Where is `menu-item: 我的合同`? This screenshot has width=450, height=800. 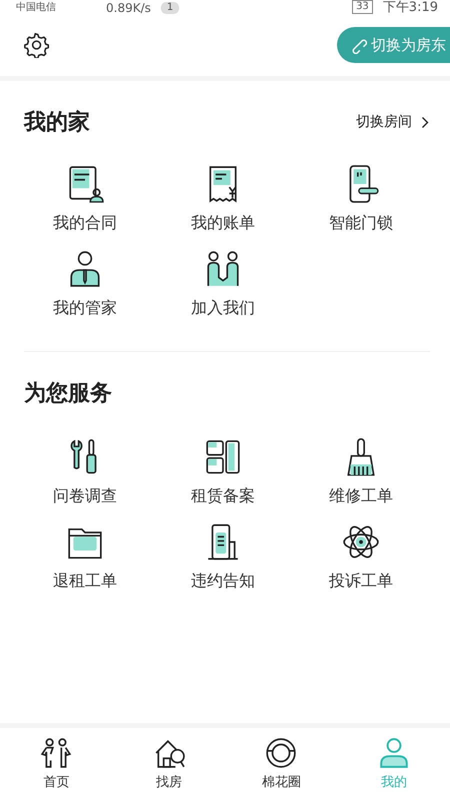 menu-item: 我的合同 is located at coordinates (85, 223).